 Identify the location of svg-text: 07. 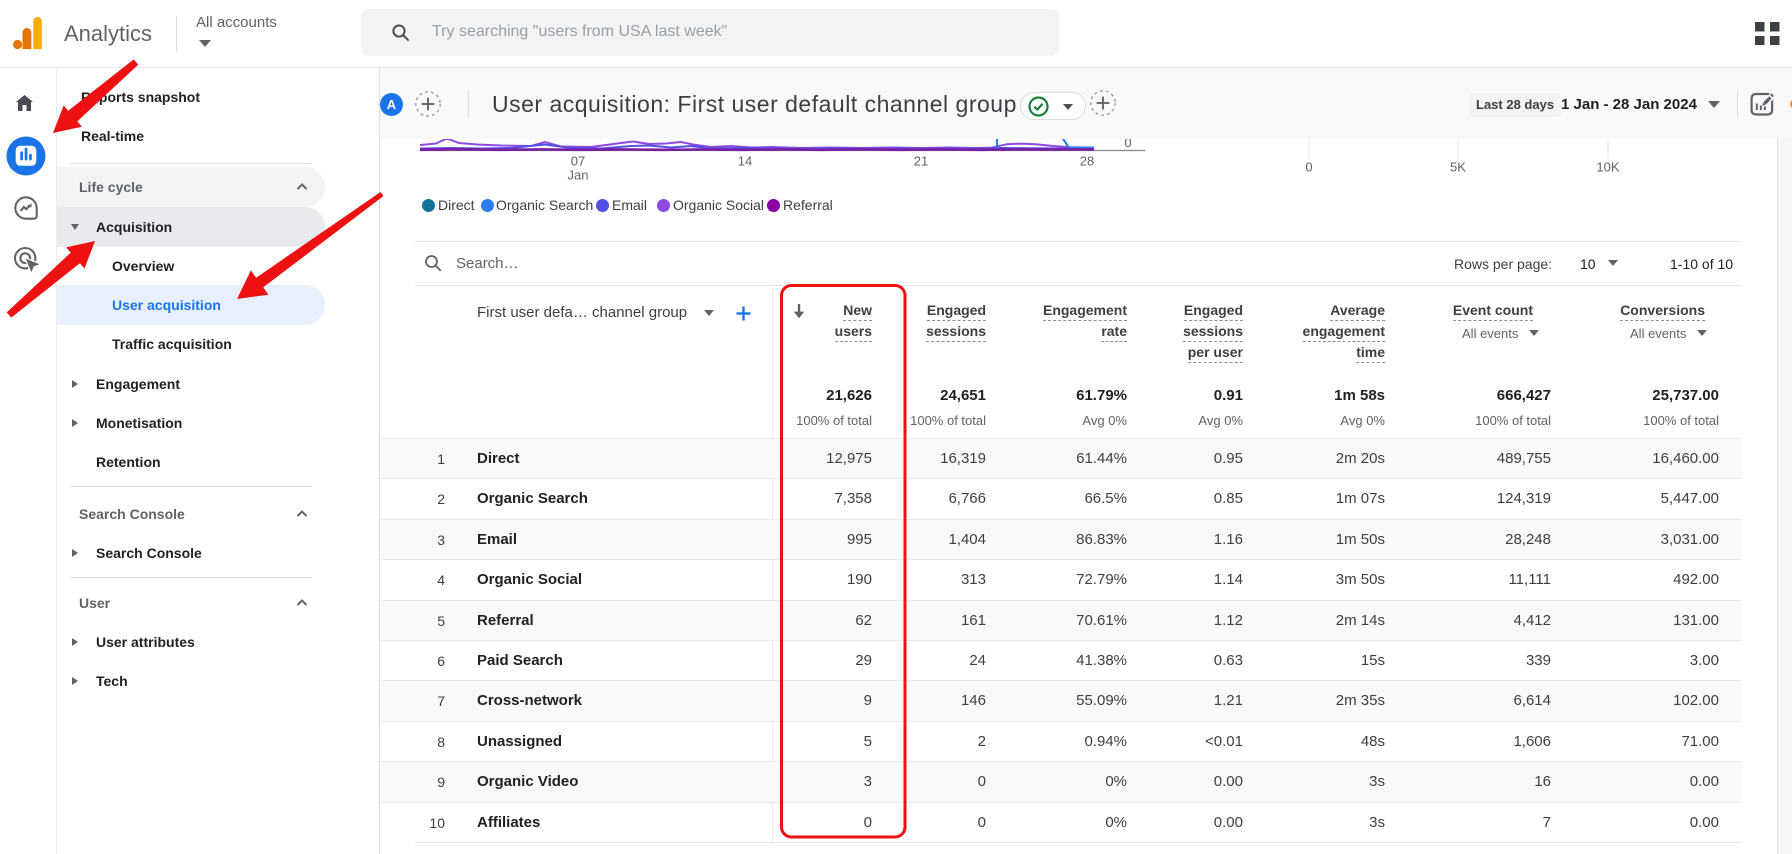
(578, 161).